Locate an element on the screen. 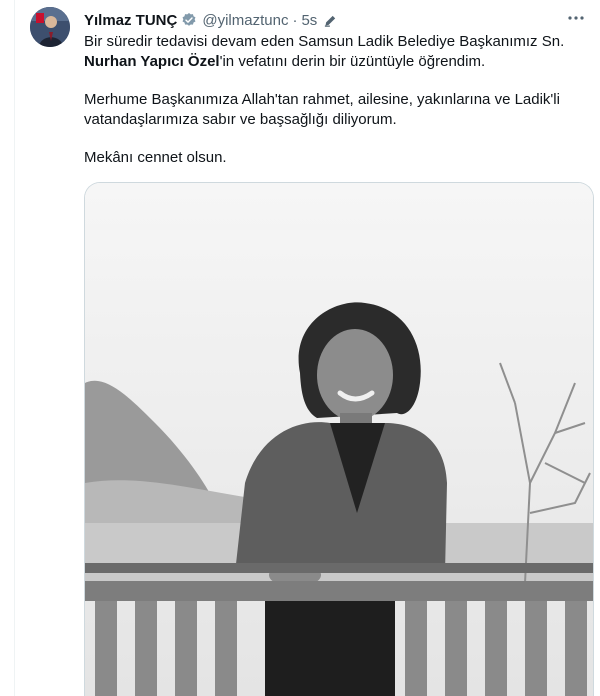  author-name: Yılmaz TUNÇ is located at coordinates (130, 20).